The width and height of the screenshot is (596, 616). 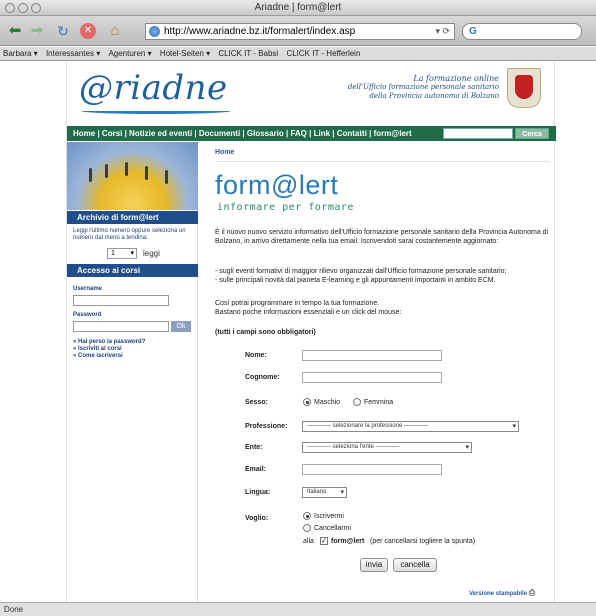 I want to click on required-note: (tutti i campi sono obbligatori), so click(x=265, y=332).